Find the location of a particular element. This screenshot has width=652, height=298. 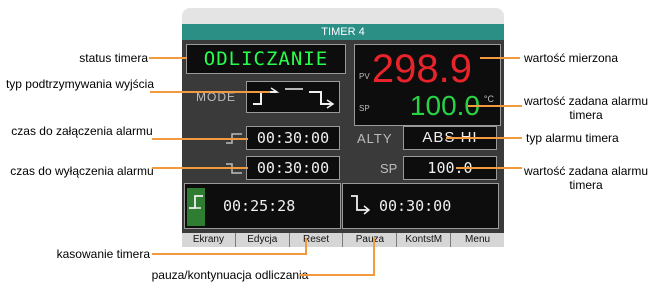

rising-edge-icon is located at coordinates (196, 202).